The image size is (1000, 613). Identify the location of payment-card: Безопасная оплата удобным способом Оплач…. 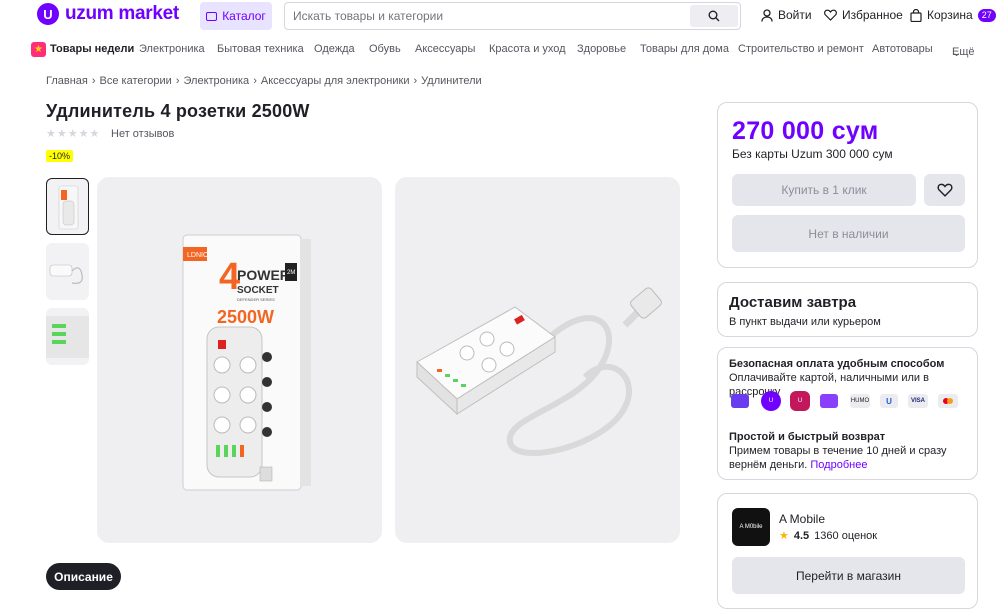
(847, 413).